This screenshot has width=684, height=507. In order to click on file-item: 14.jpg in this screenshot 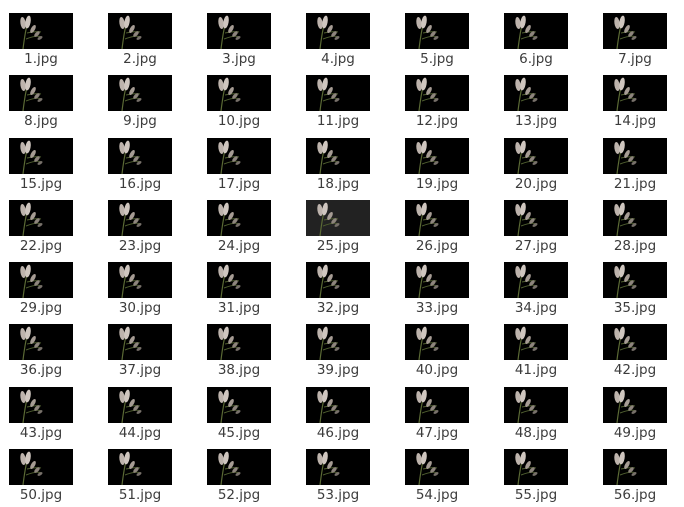, I will do `click(635, 104)`.